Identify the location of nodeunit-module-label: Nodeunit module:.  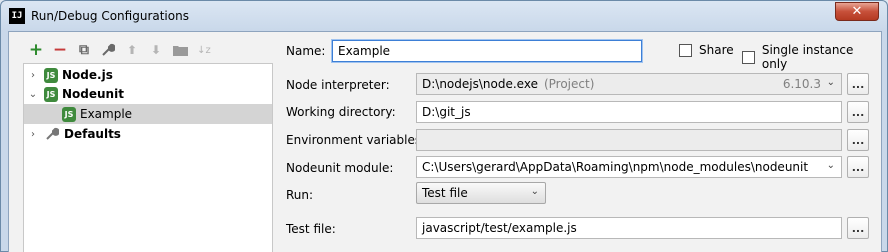
(340, 168).